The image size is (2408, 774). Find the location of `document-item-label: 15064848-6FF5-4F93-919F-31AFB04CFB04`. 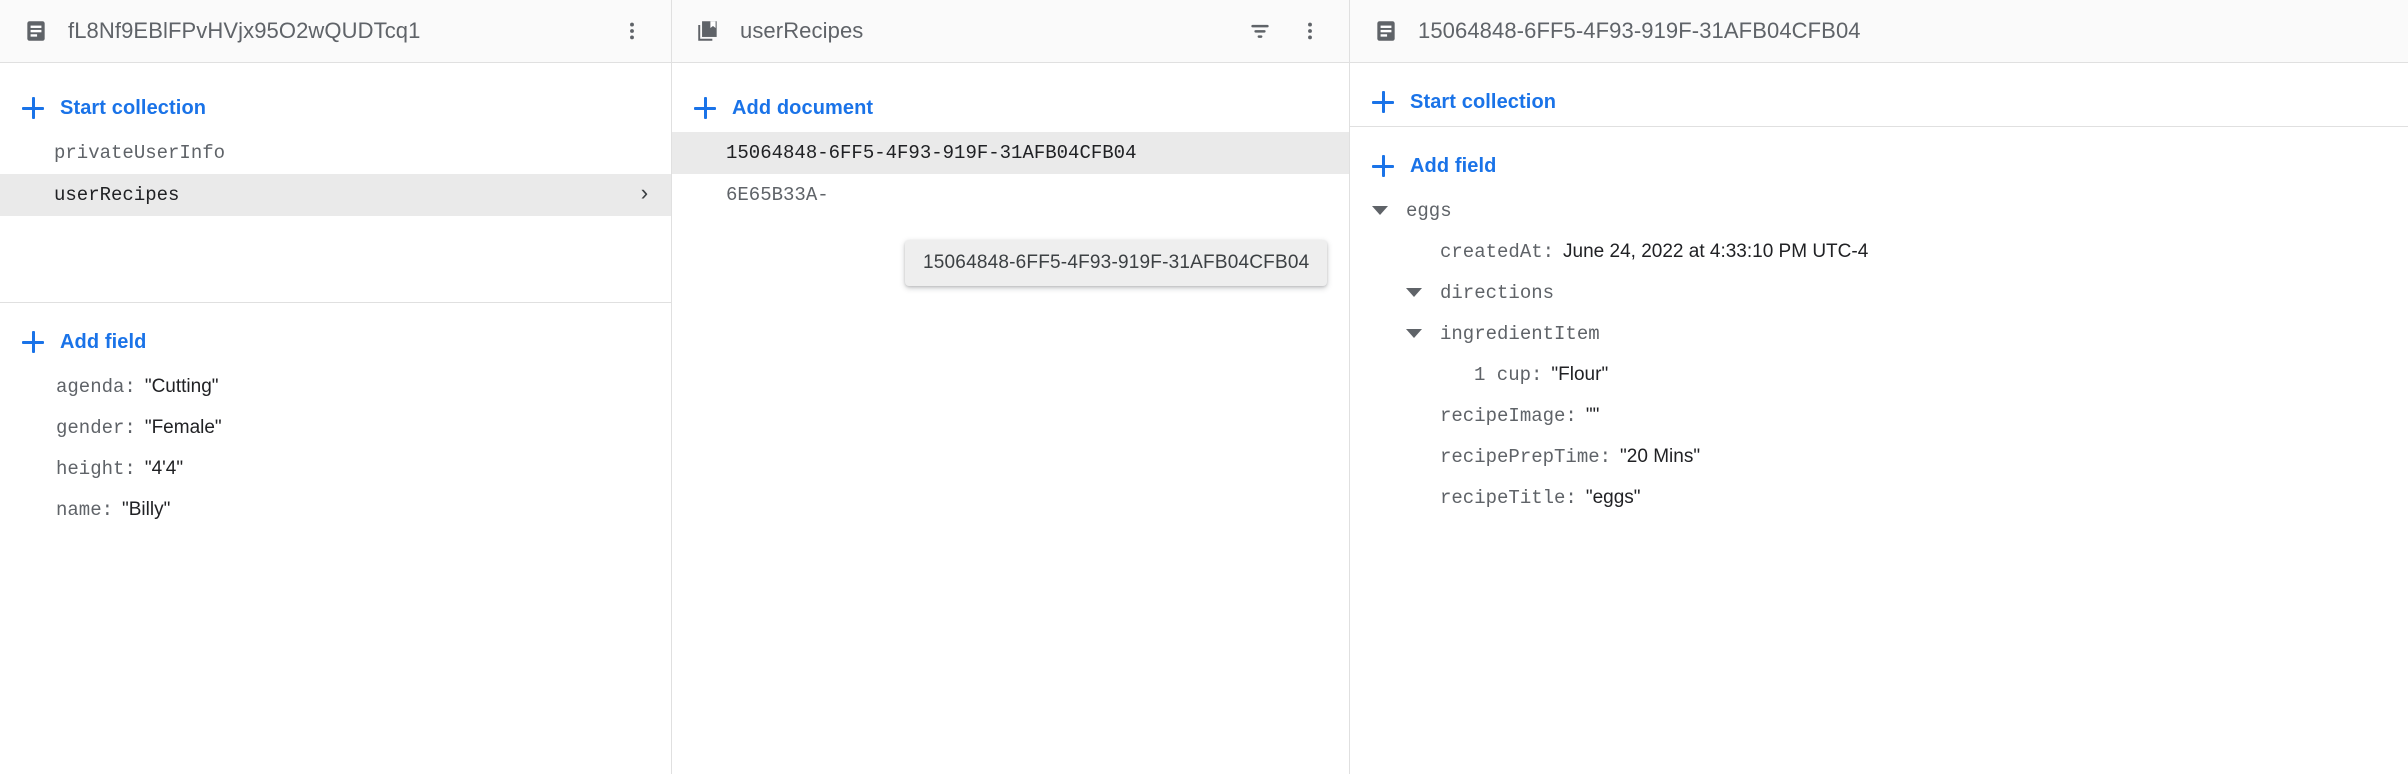

document-item-label: 15064848-6FF5-4F93-919F-31AFB04CFB04 is located at coordinates (931, 153).